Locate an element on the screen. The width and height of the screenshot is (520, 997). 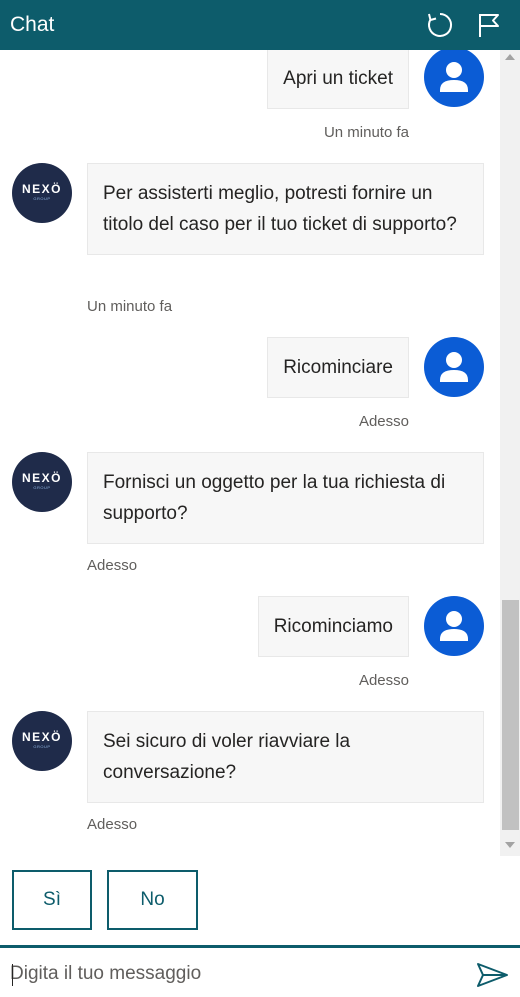
scroll-up-arrow is located at coordinates (510, 57).